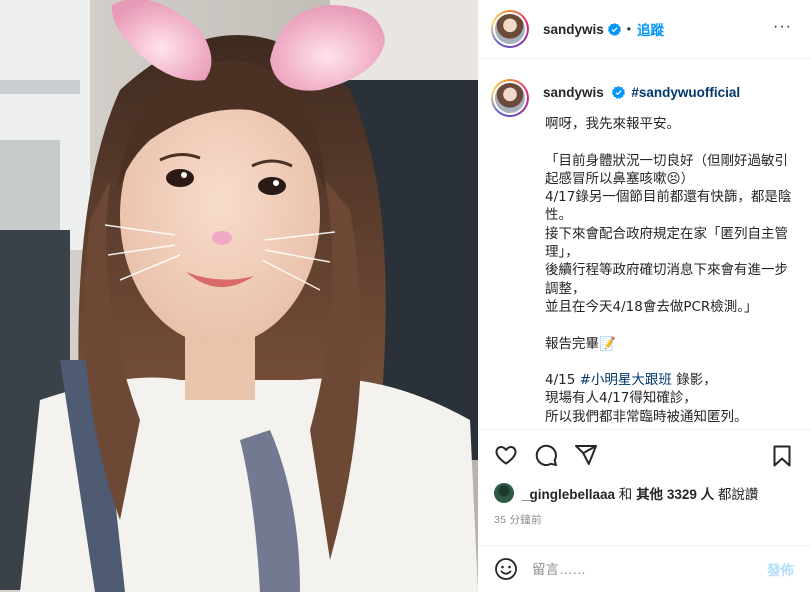 The width and height of the screenshot is (810, 592). I want to click on avatar-image, so click(510, 29).